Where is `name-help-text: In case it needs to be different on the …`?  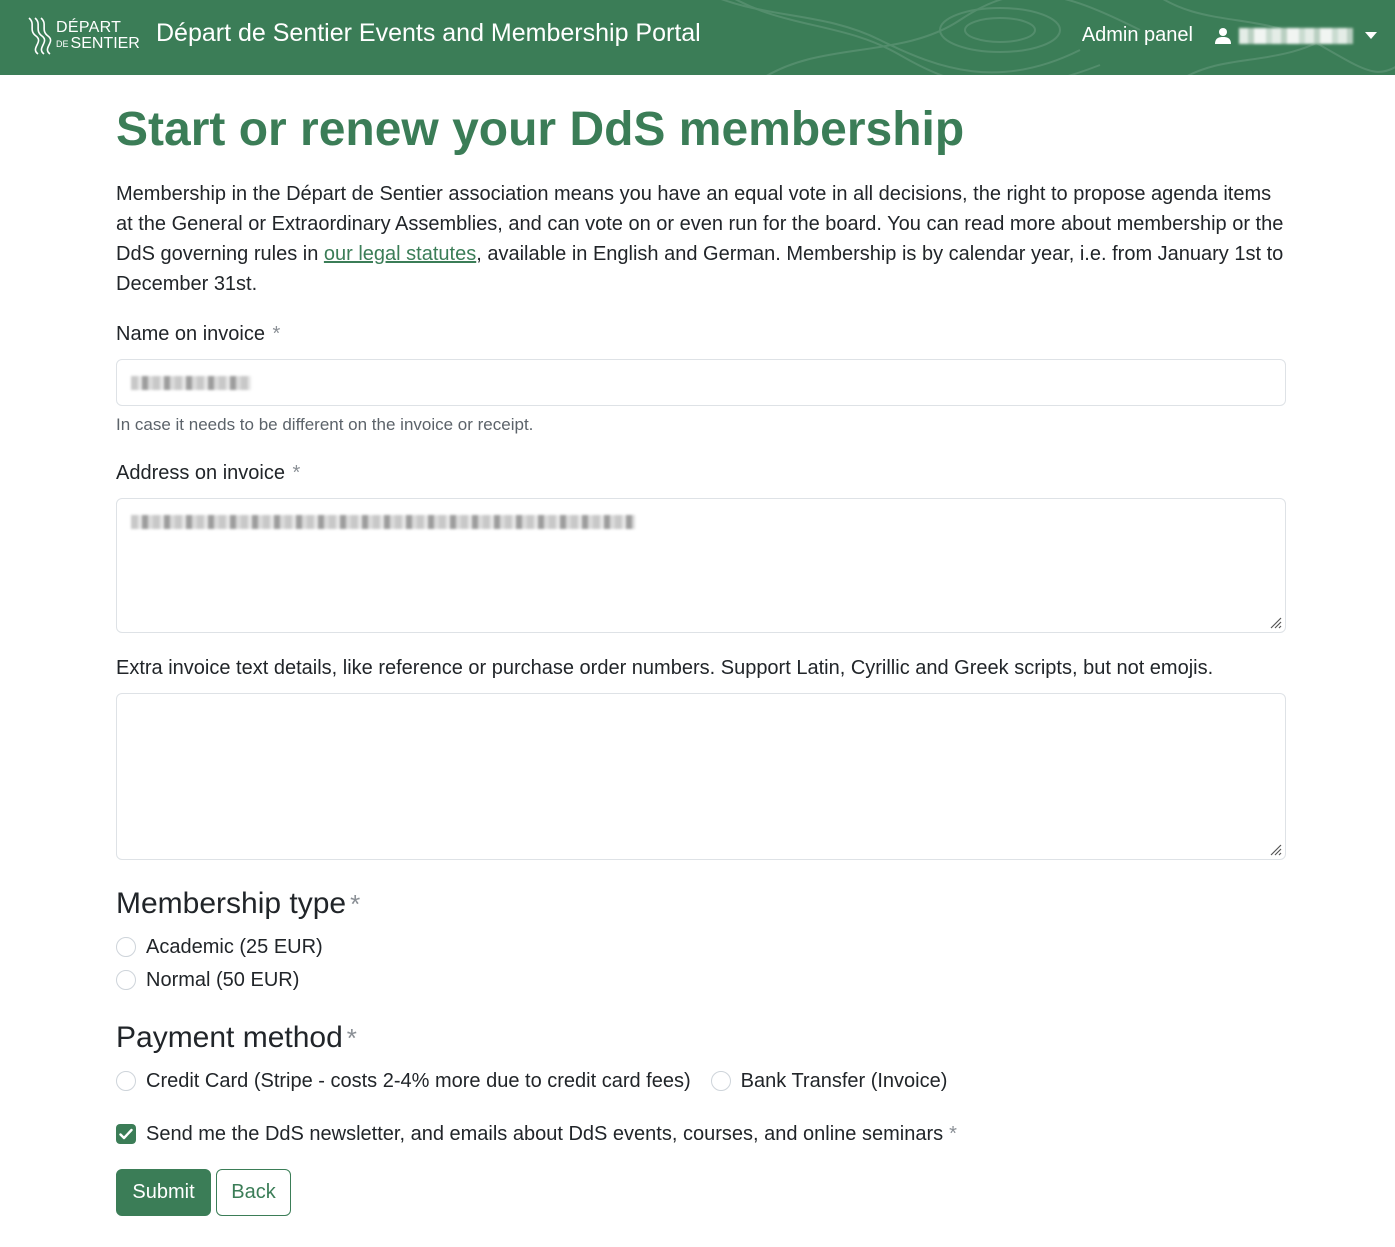
name-help-text: In case it needs to be different on the … is located at coordinates (325, 424).